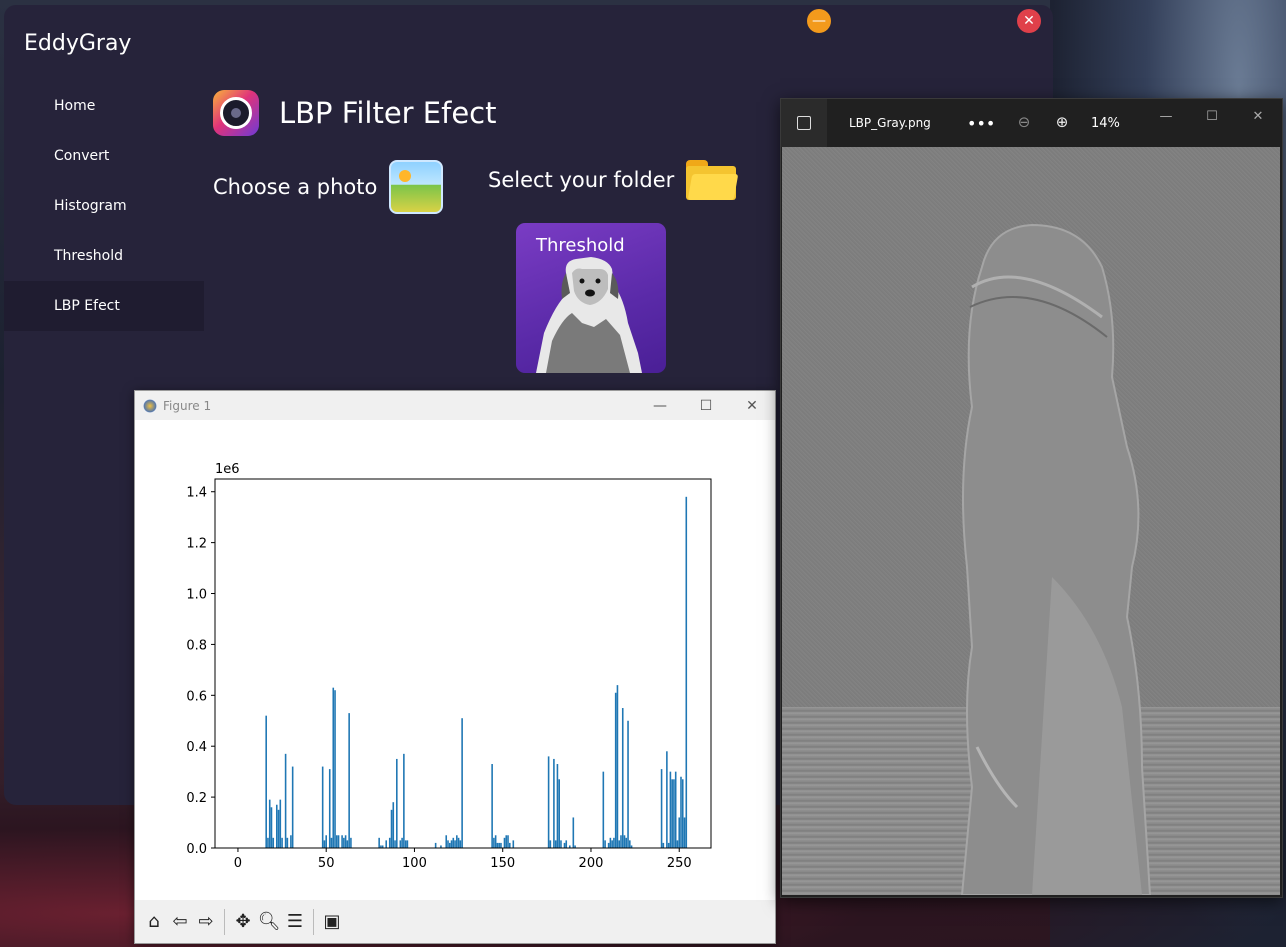 The image size is (1286, 947). I want to click on viewer-title-bar: LBP_Gray.png ••• ⊖ ⊕ 14% — ☐ ✕, so click(1031, 123).